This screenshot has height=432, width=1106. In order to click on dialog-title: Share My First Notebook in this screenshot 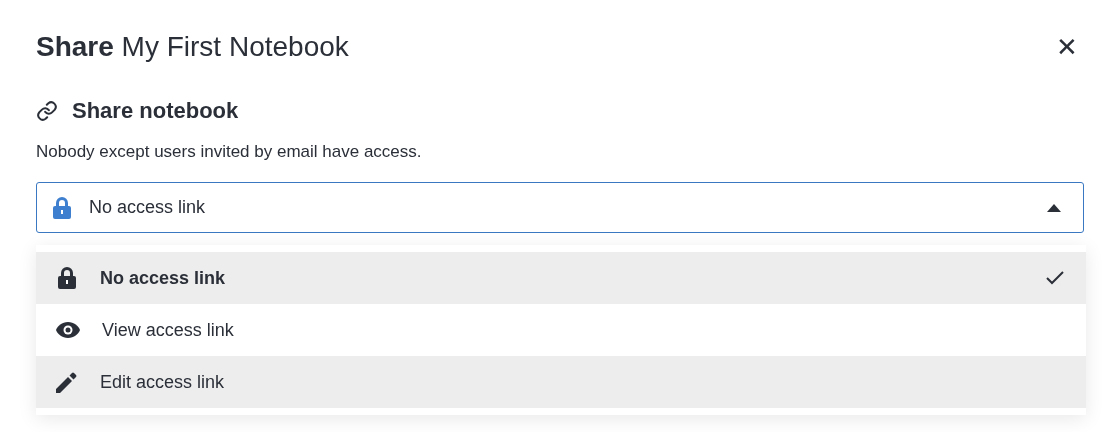, I will do `click(192, 47)`.